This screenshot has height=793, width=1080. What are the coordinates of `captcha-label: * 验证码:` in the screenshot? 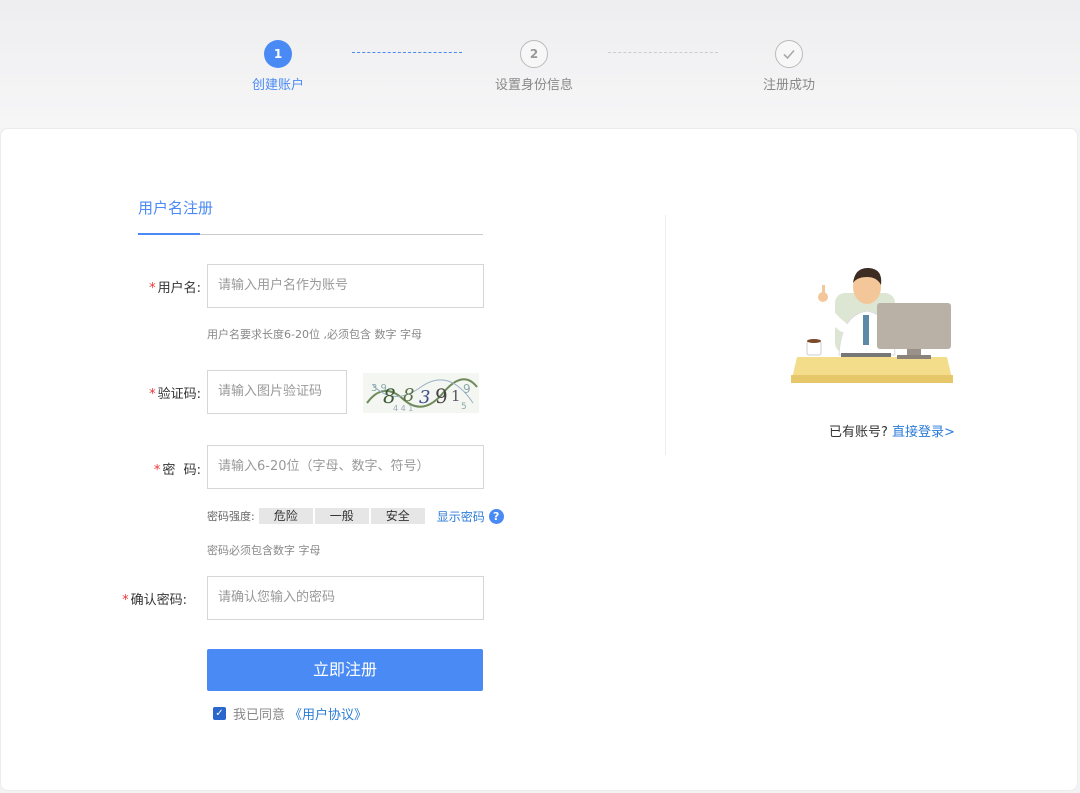 It's located at (175, 394).